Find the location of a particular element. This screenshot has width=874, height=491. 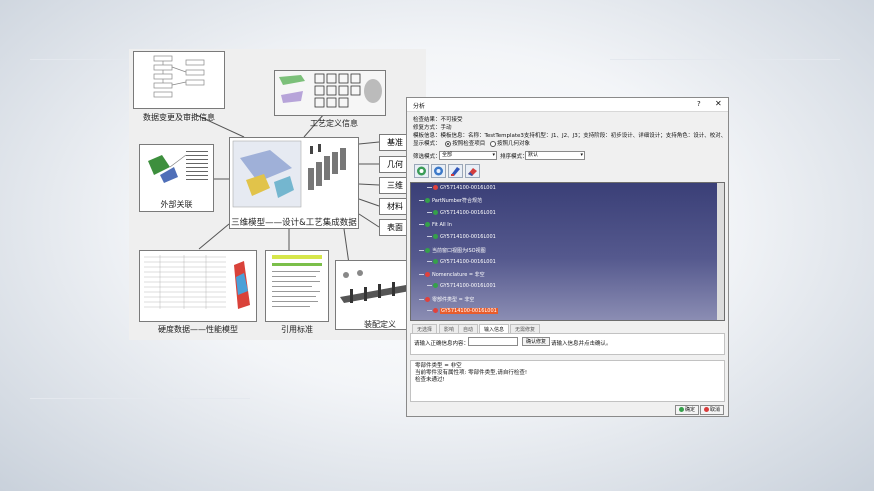

filter-icon is located at coordinates (421, 171).